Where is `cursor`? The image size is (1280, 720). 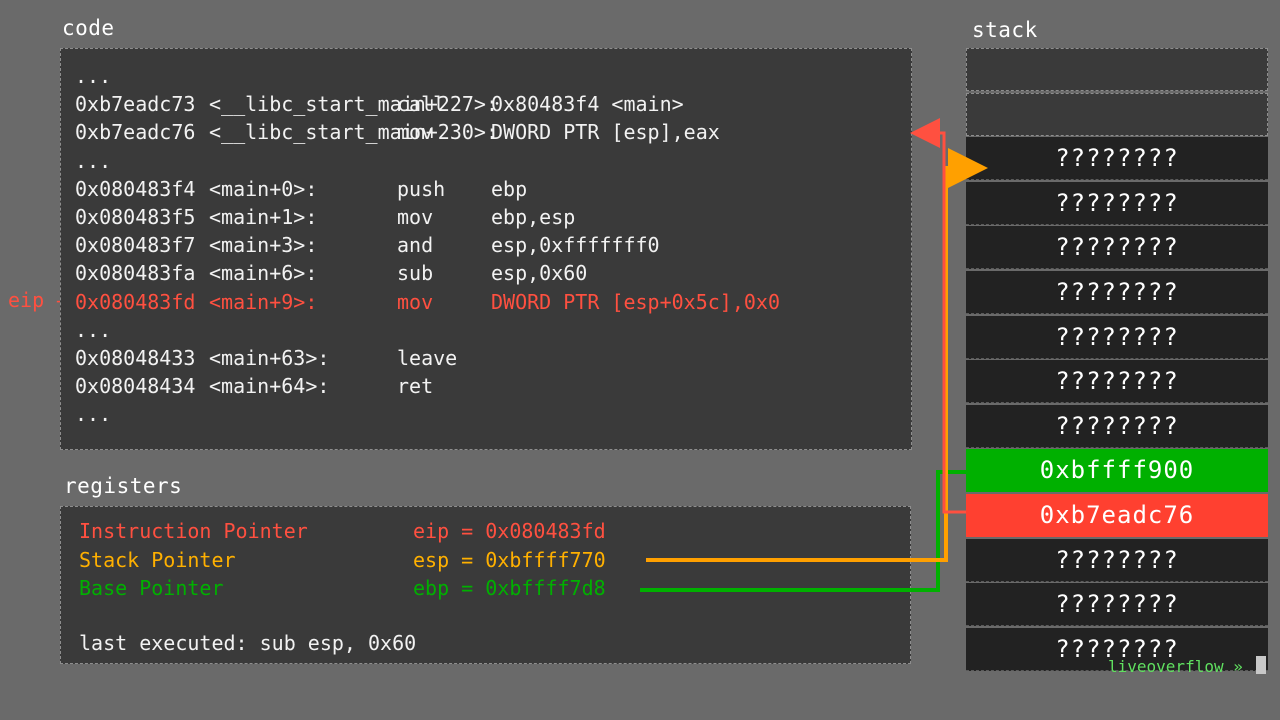 cursor is located at coordinates (1261, 665).